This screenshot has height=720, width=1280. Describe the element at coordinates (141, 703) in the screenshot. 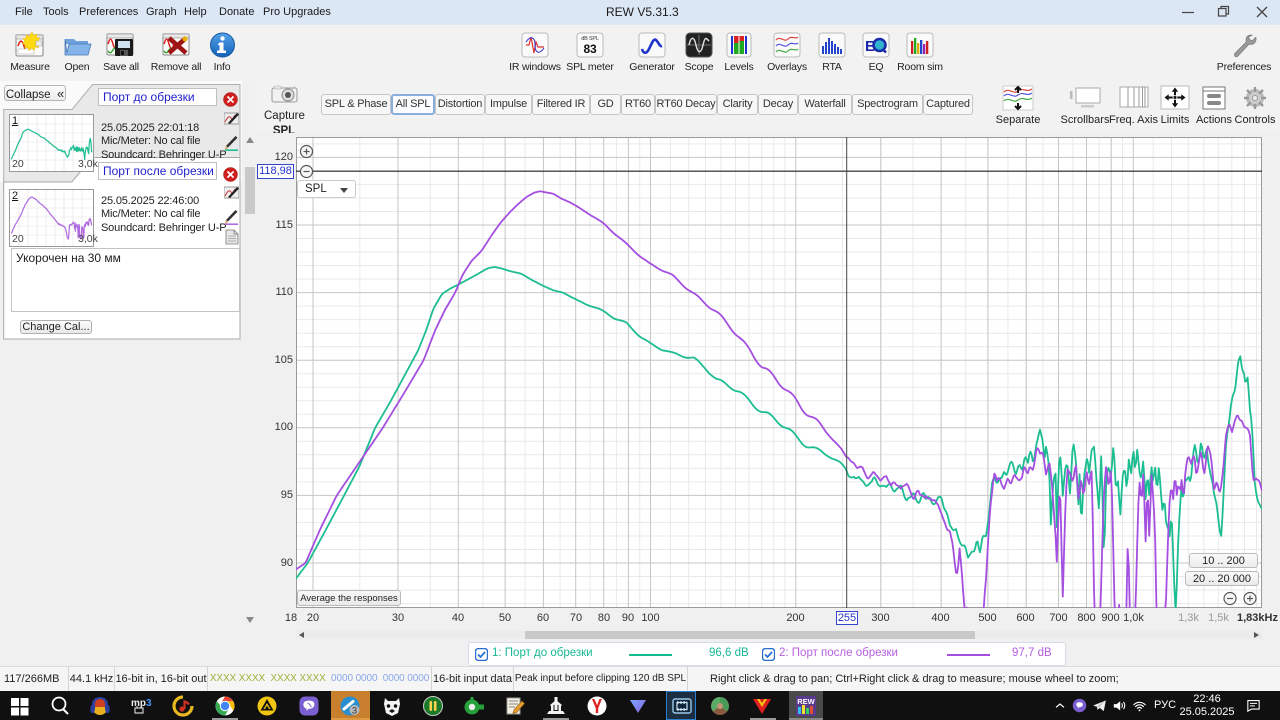

I see `svg-text: mp3` at that location.